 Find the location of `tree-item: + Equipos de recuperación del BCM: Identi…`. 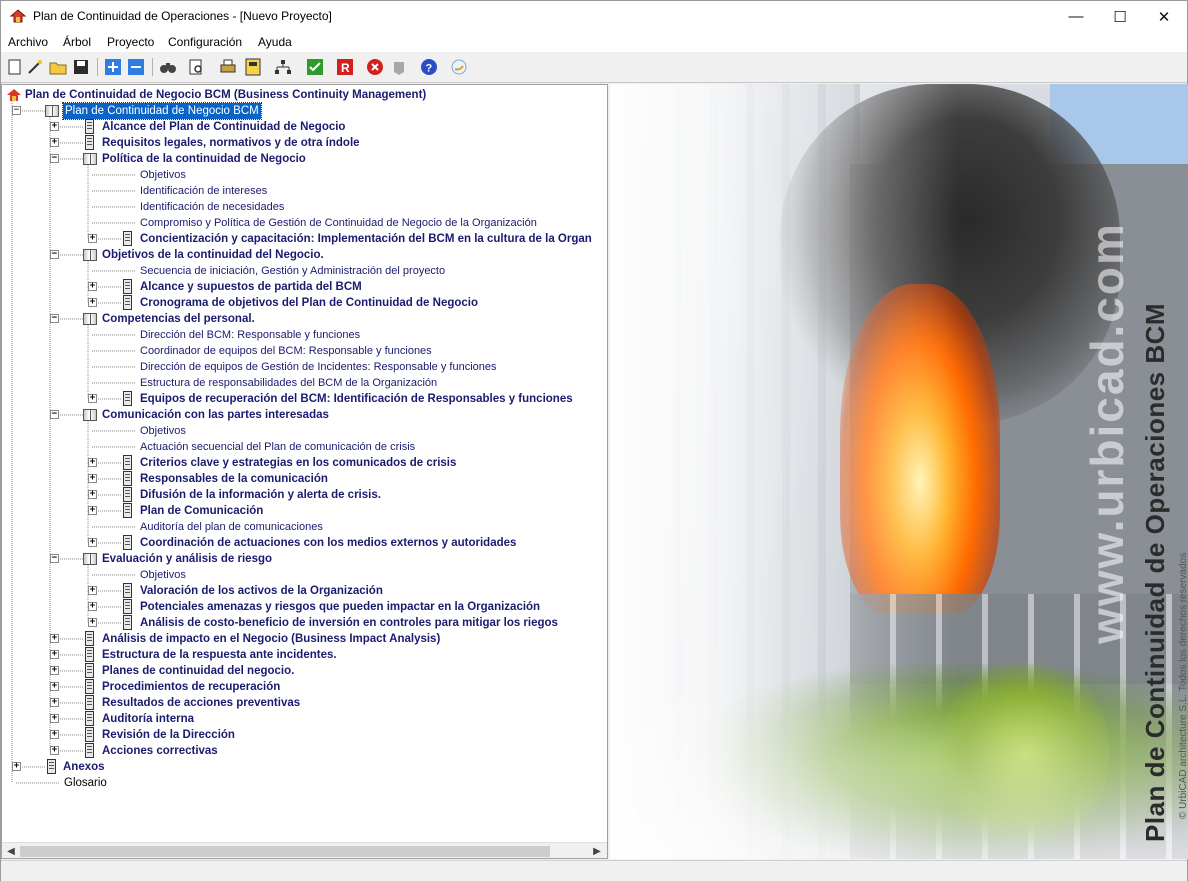

tree-item: + Equipos de recuperación del BCM: Identi… is located at coordinates (304, 399).